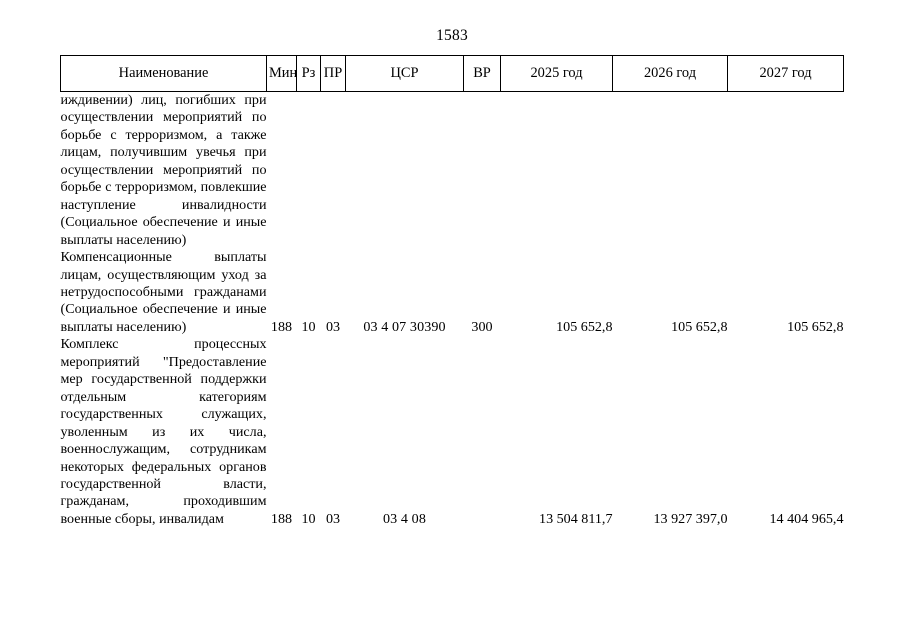 The image size is (904, 640). Describe the element at coordinates (576, 518) in the screenshot. I see `row-amount-2025-cell: 13 504 811,7` at that location.